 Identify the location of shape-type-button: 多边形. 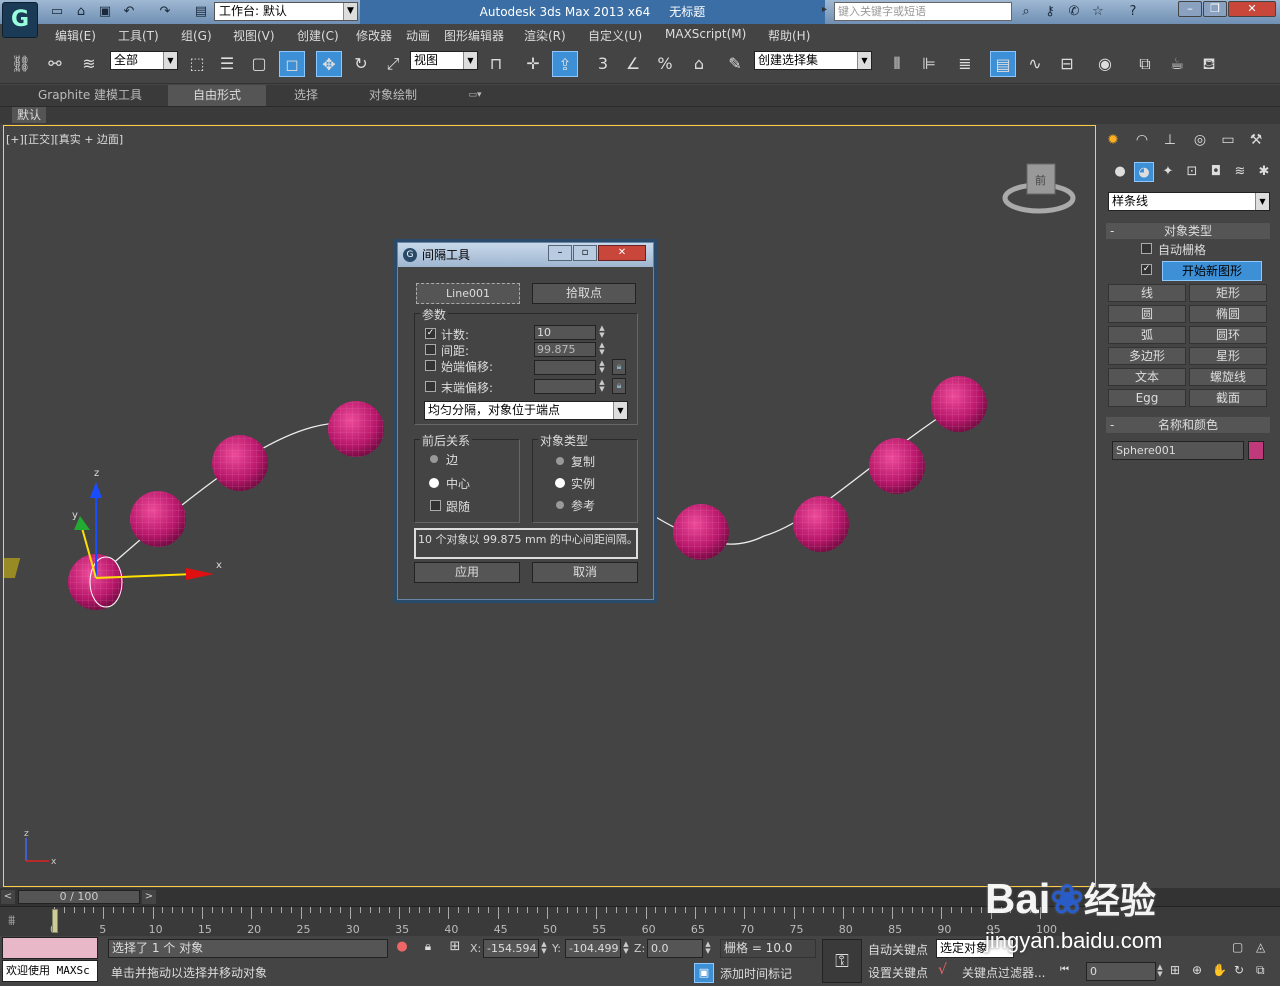
(1147, 356).